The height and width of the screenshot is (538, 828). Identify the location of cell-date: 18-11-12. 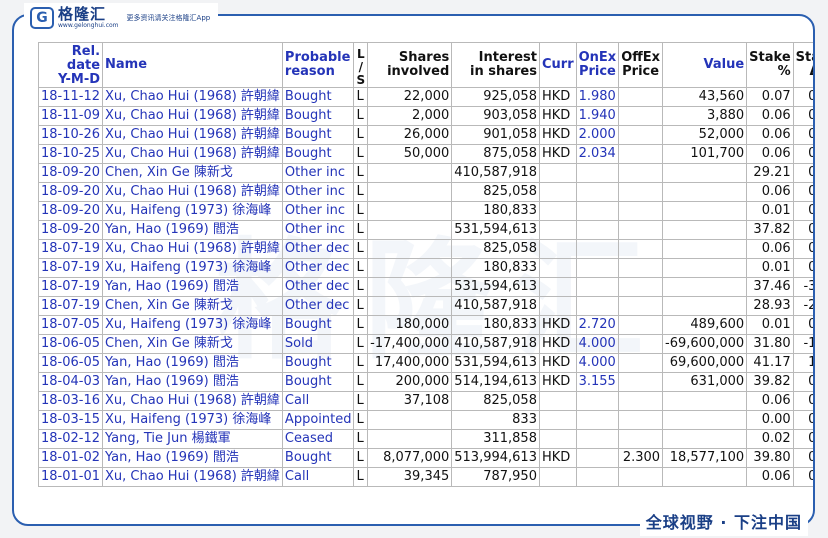
(70, 97).